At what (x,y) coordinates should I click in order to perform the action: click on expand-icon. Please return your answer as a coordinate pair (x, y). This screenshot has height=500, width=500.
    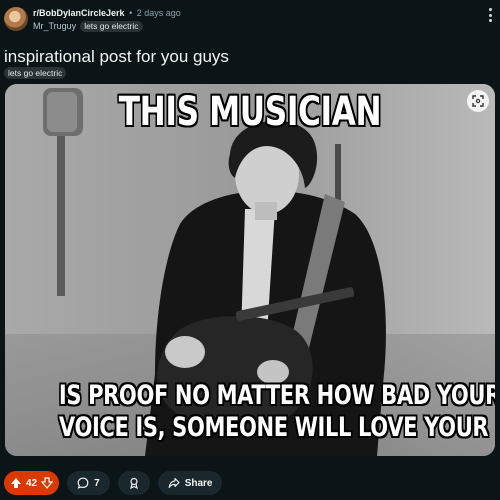
    Looking at the image, I should click on (478, 101).